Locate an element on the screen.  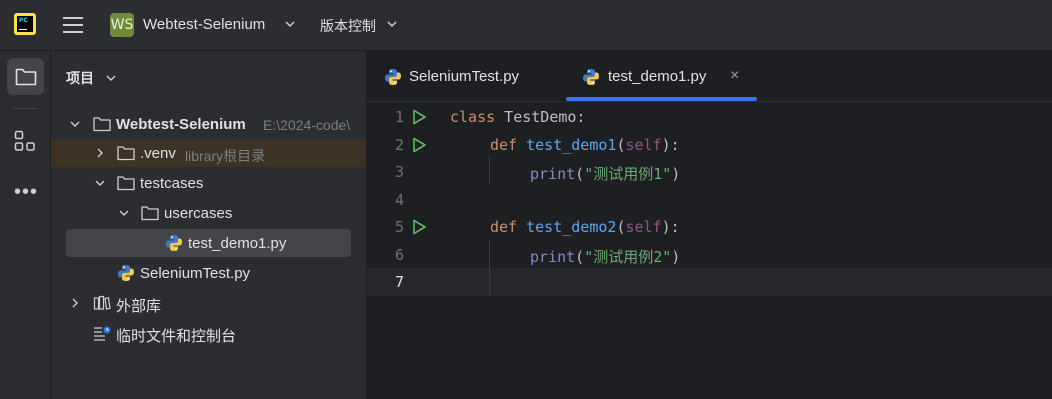
vcs-menu: 版本控制 is located at coordinates (348, 26).